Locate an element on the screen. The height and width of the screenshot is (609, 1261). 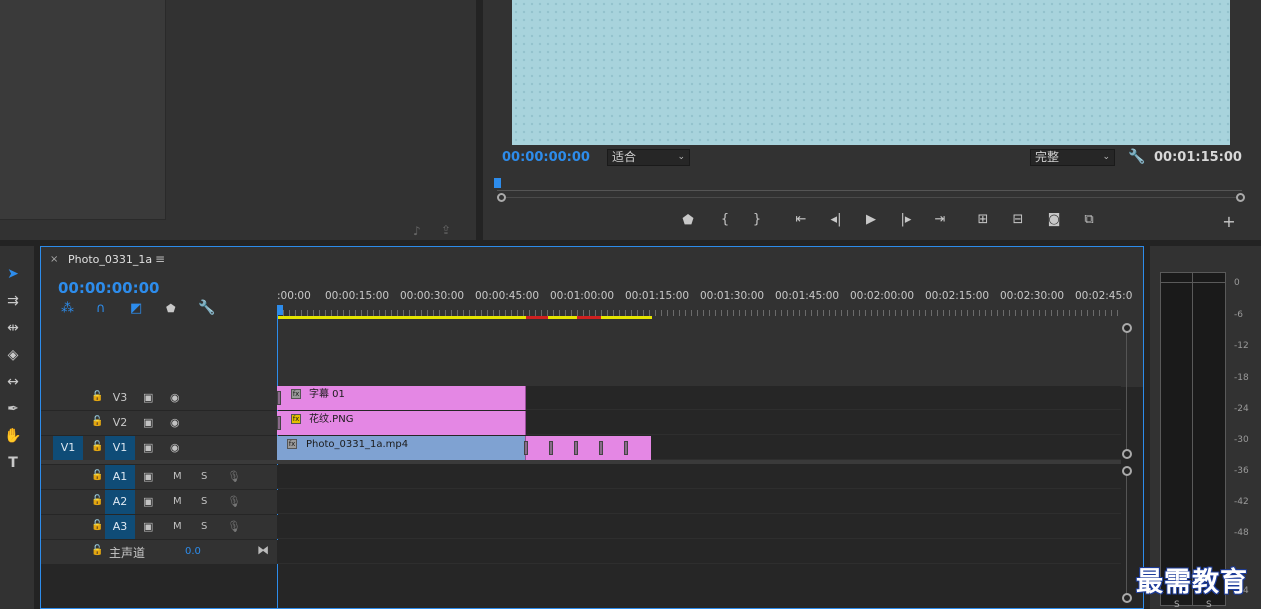
slip-tool-icon: ↔ is located at coordinates (13, 382).